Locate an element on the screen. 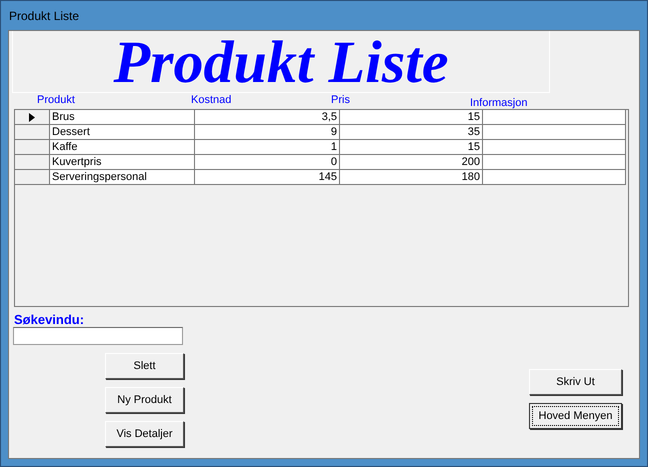 Image resolution: width=648 pixels, height=467 pixels. action-button: Vis Detaljer is located at coordinates (144, 434).